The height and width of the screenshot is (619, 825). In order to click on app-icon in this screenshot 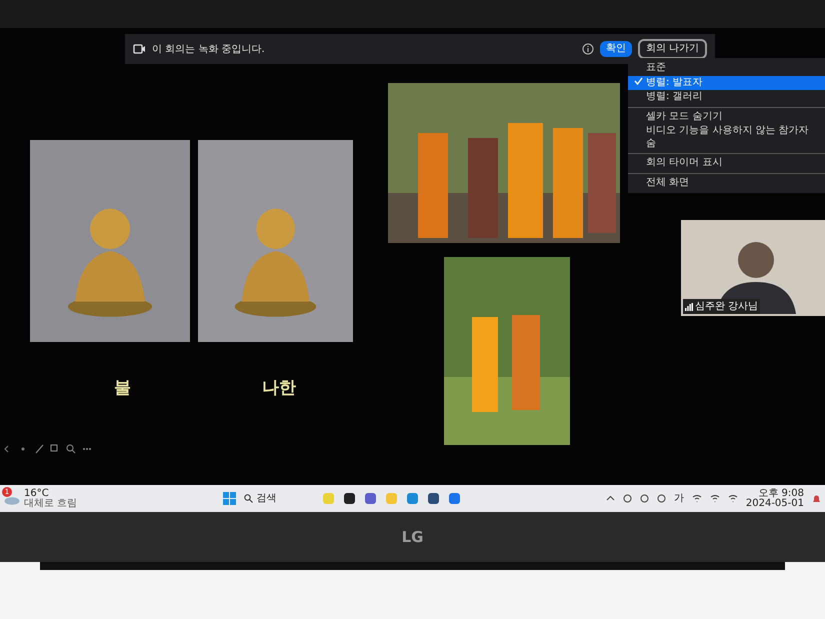, I will do `click(349, 498)`.